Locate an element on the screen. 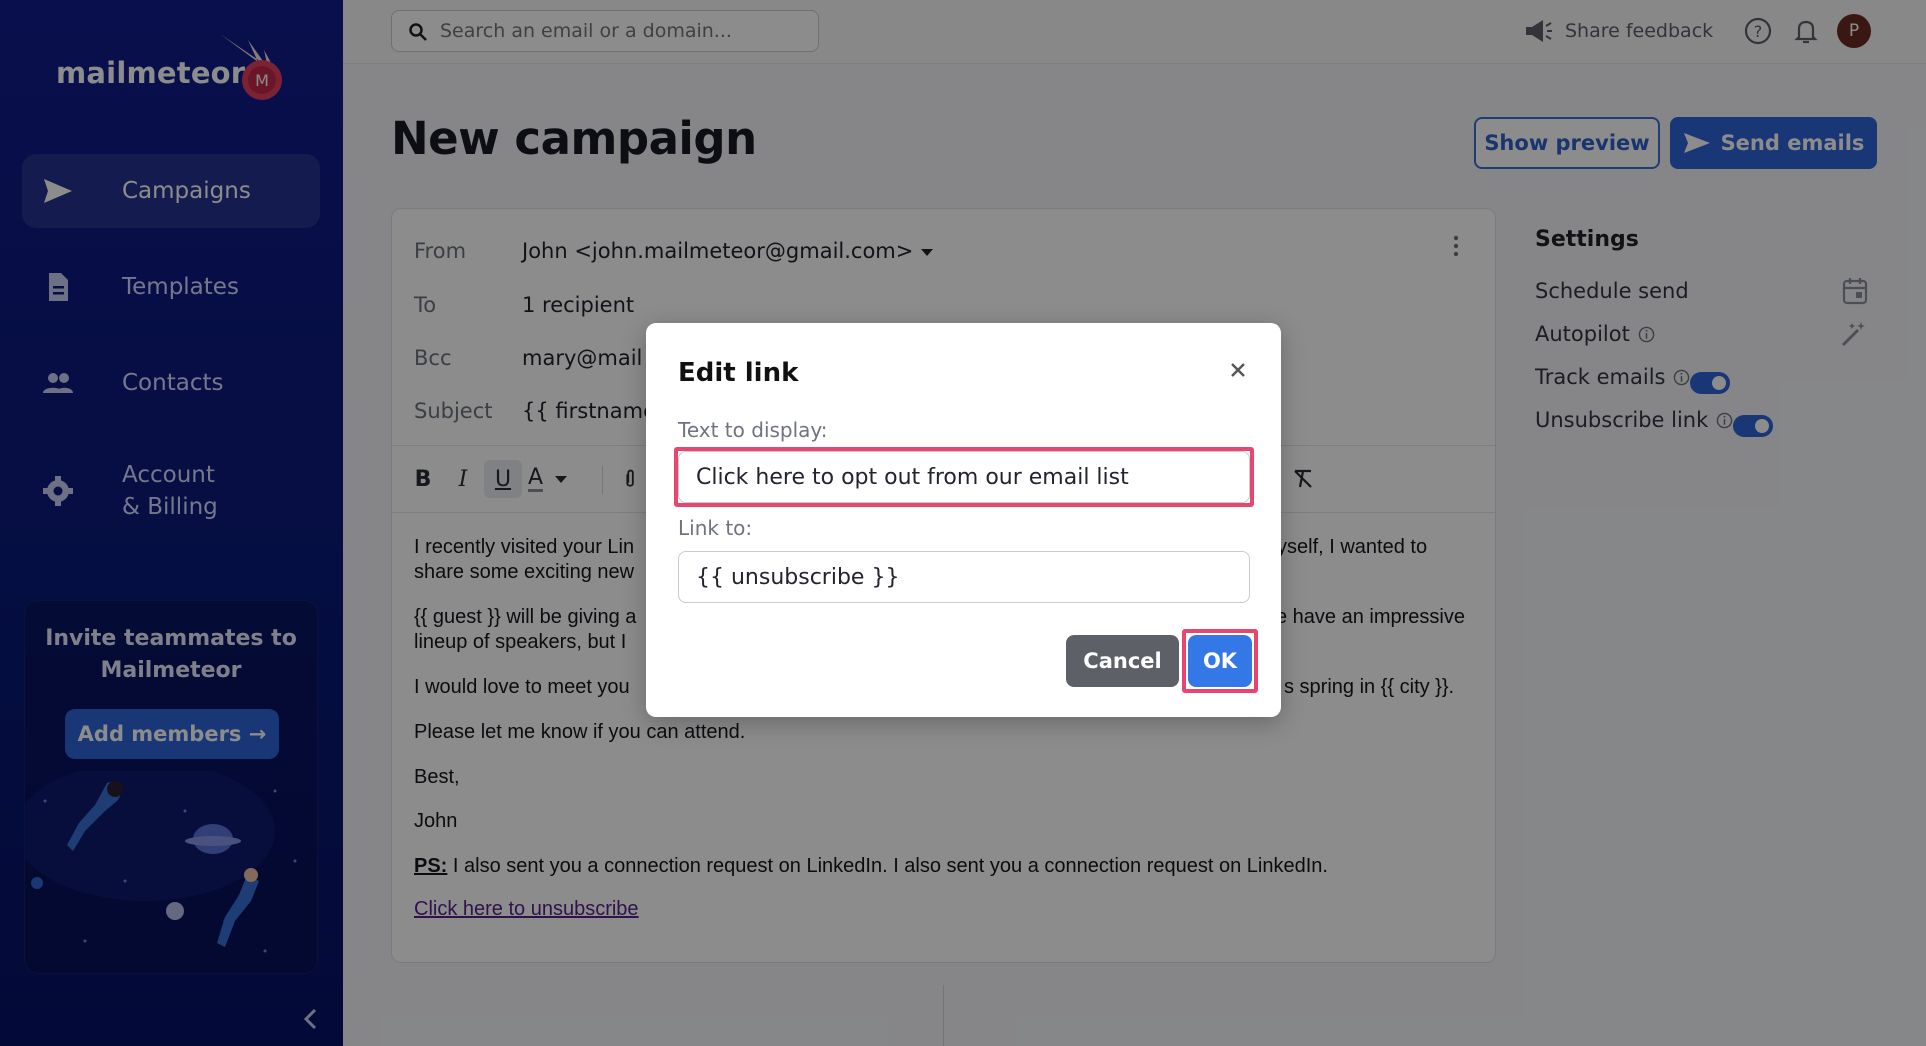 This screenshot has height=1046, width=1926. text-to-display-input is located at coordinates (964, 477).